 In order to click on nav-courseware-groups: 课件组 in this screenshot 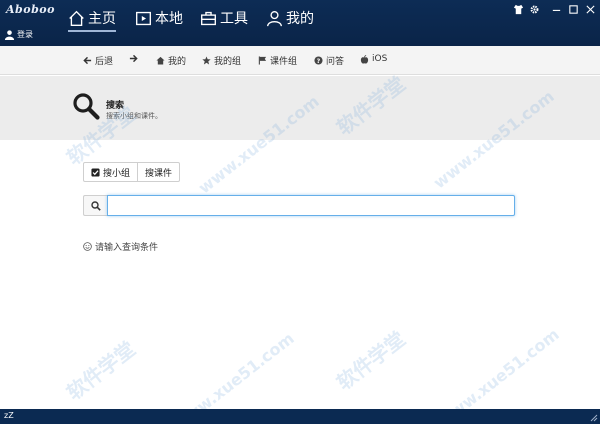, I will do `click(277, 60)`.